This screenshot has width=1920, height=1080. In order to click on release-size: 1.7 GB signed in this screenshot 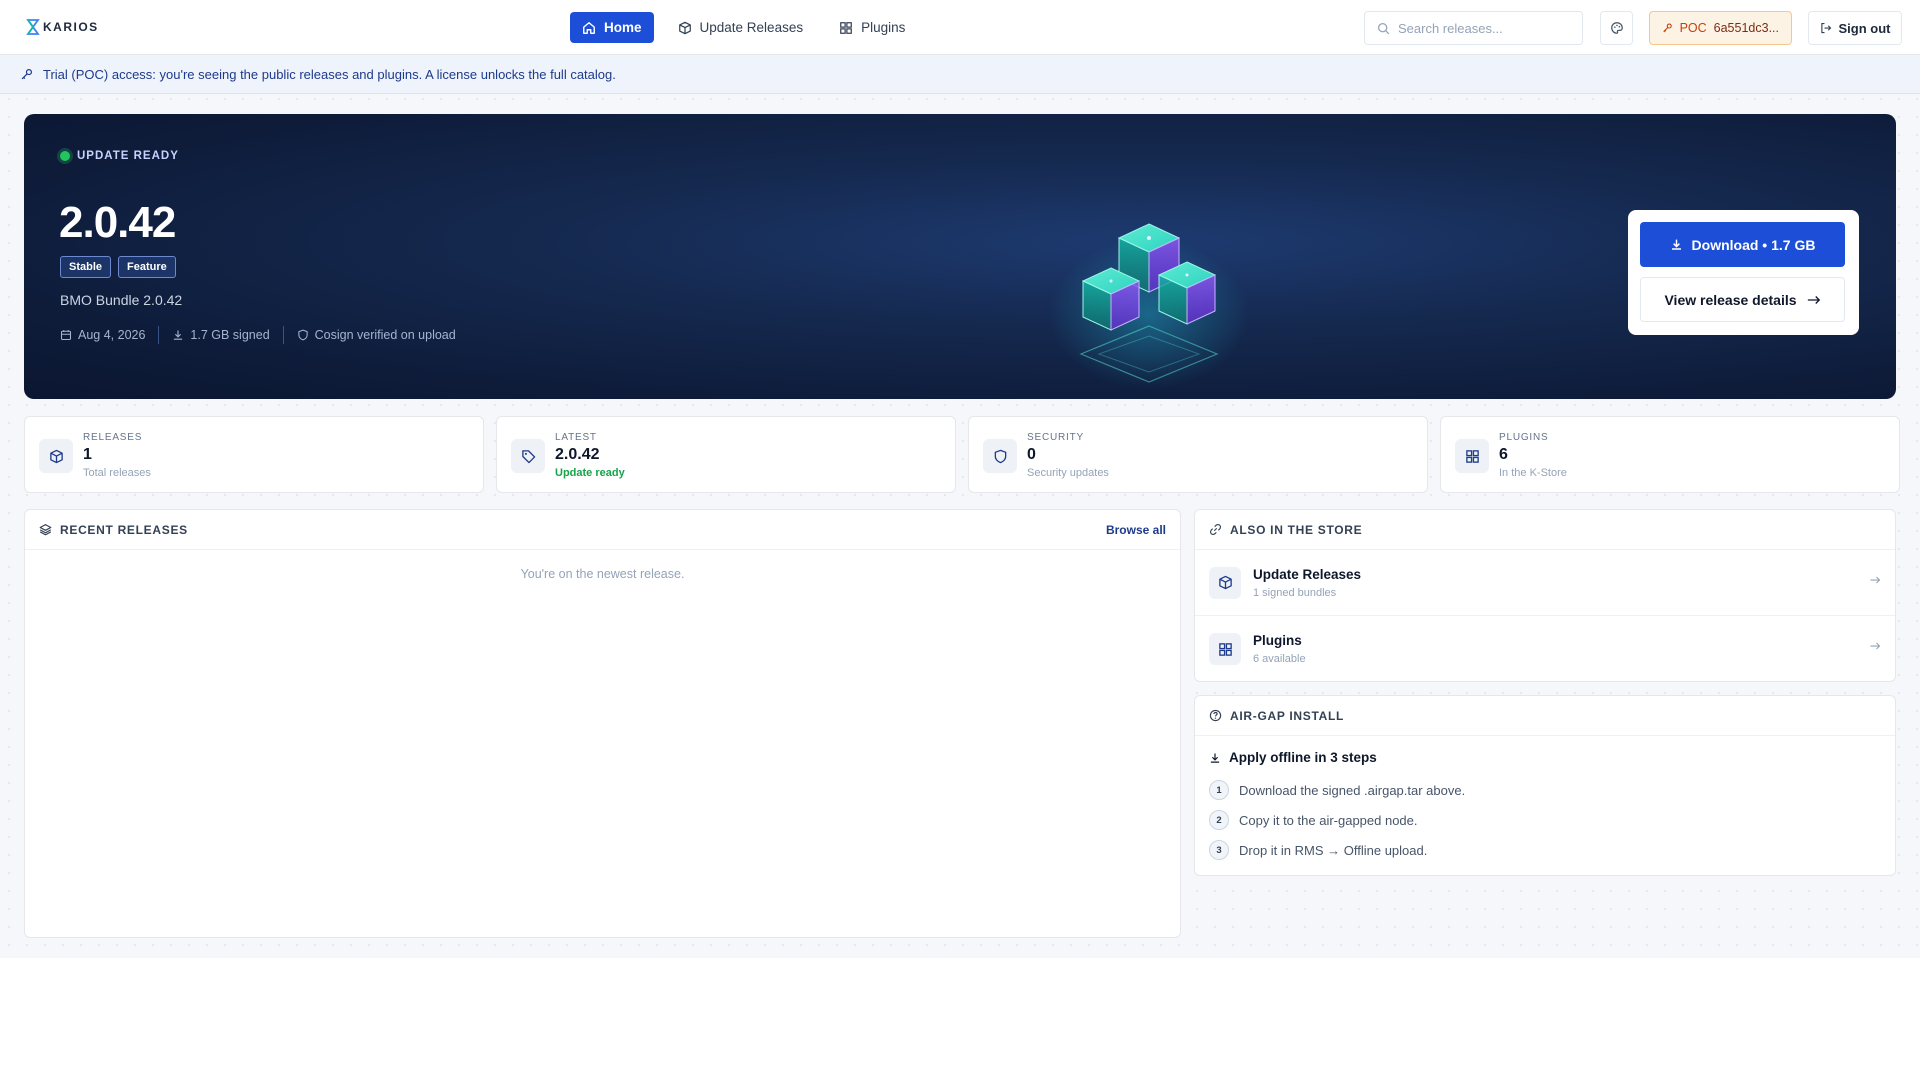, I will do `click(221, 335)`.